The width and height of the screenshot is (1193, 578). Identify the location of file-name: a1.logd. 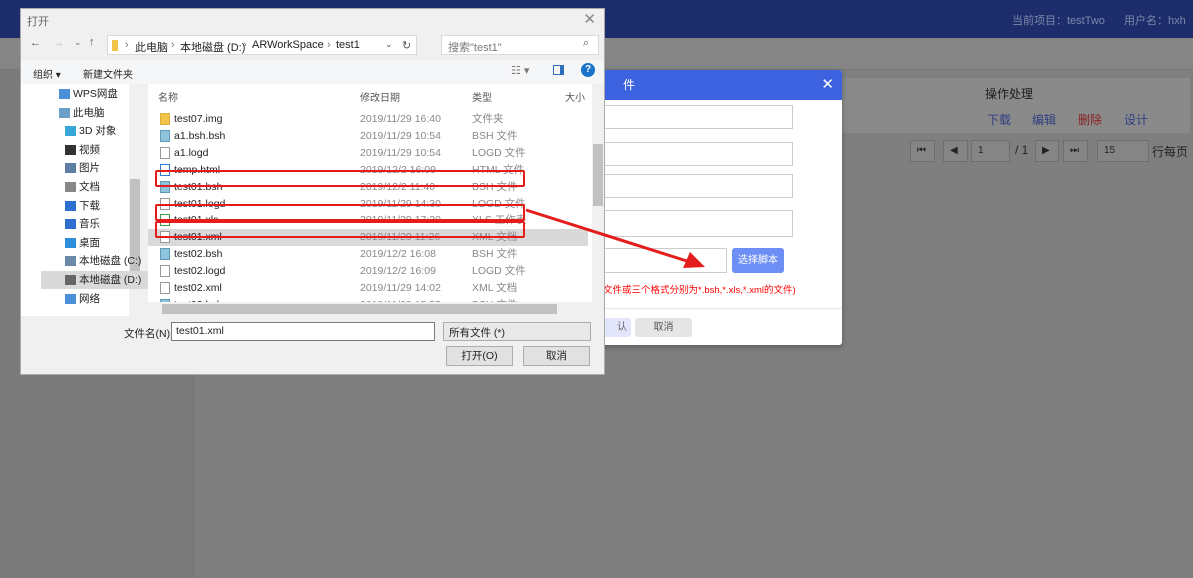
(191, 152).